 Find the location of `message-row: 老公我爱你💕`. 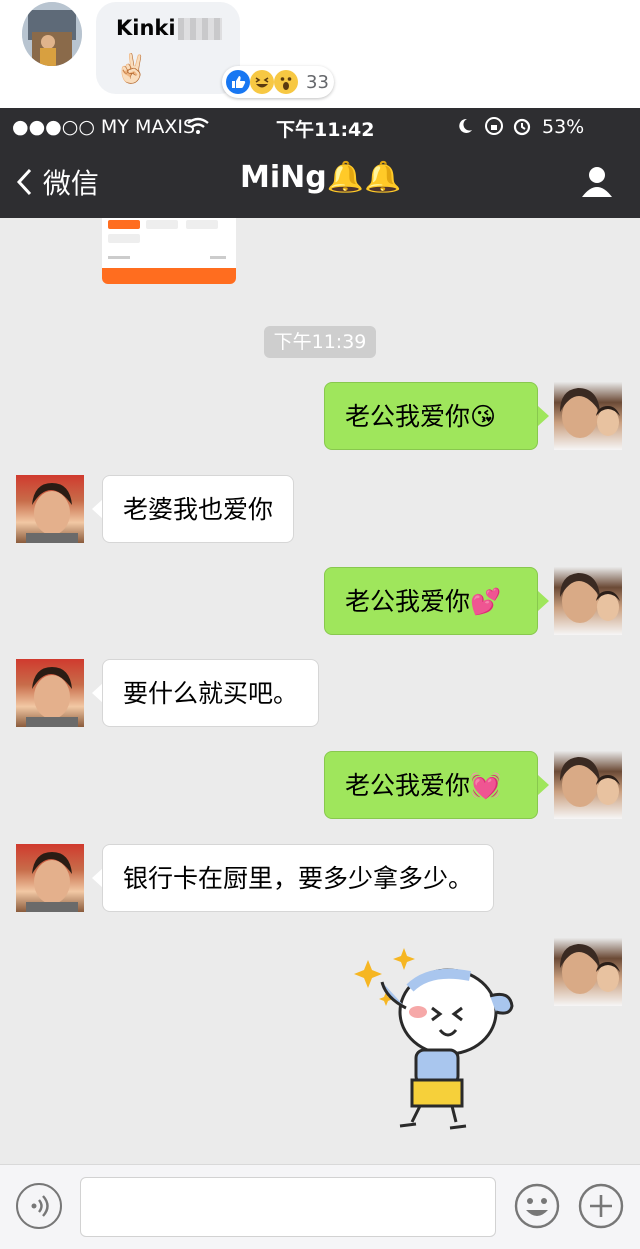

message-row: 老公我爱你💕 is located at coordinates (320, 603).